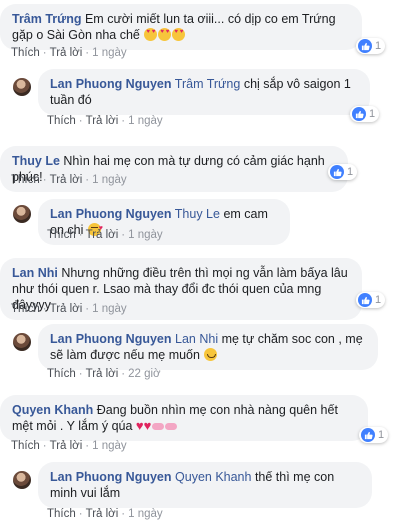  I want to click on comment-author: Quyen Khanh, so click(52, 410).